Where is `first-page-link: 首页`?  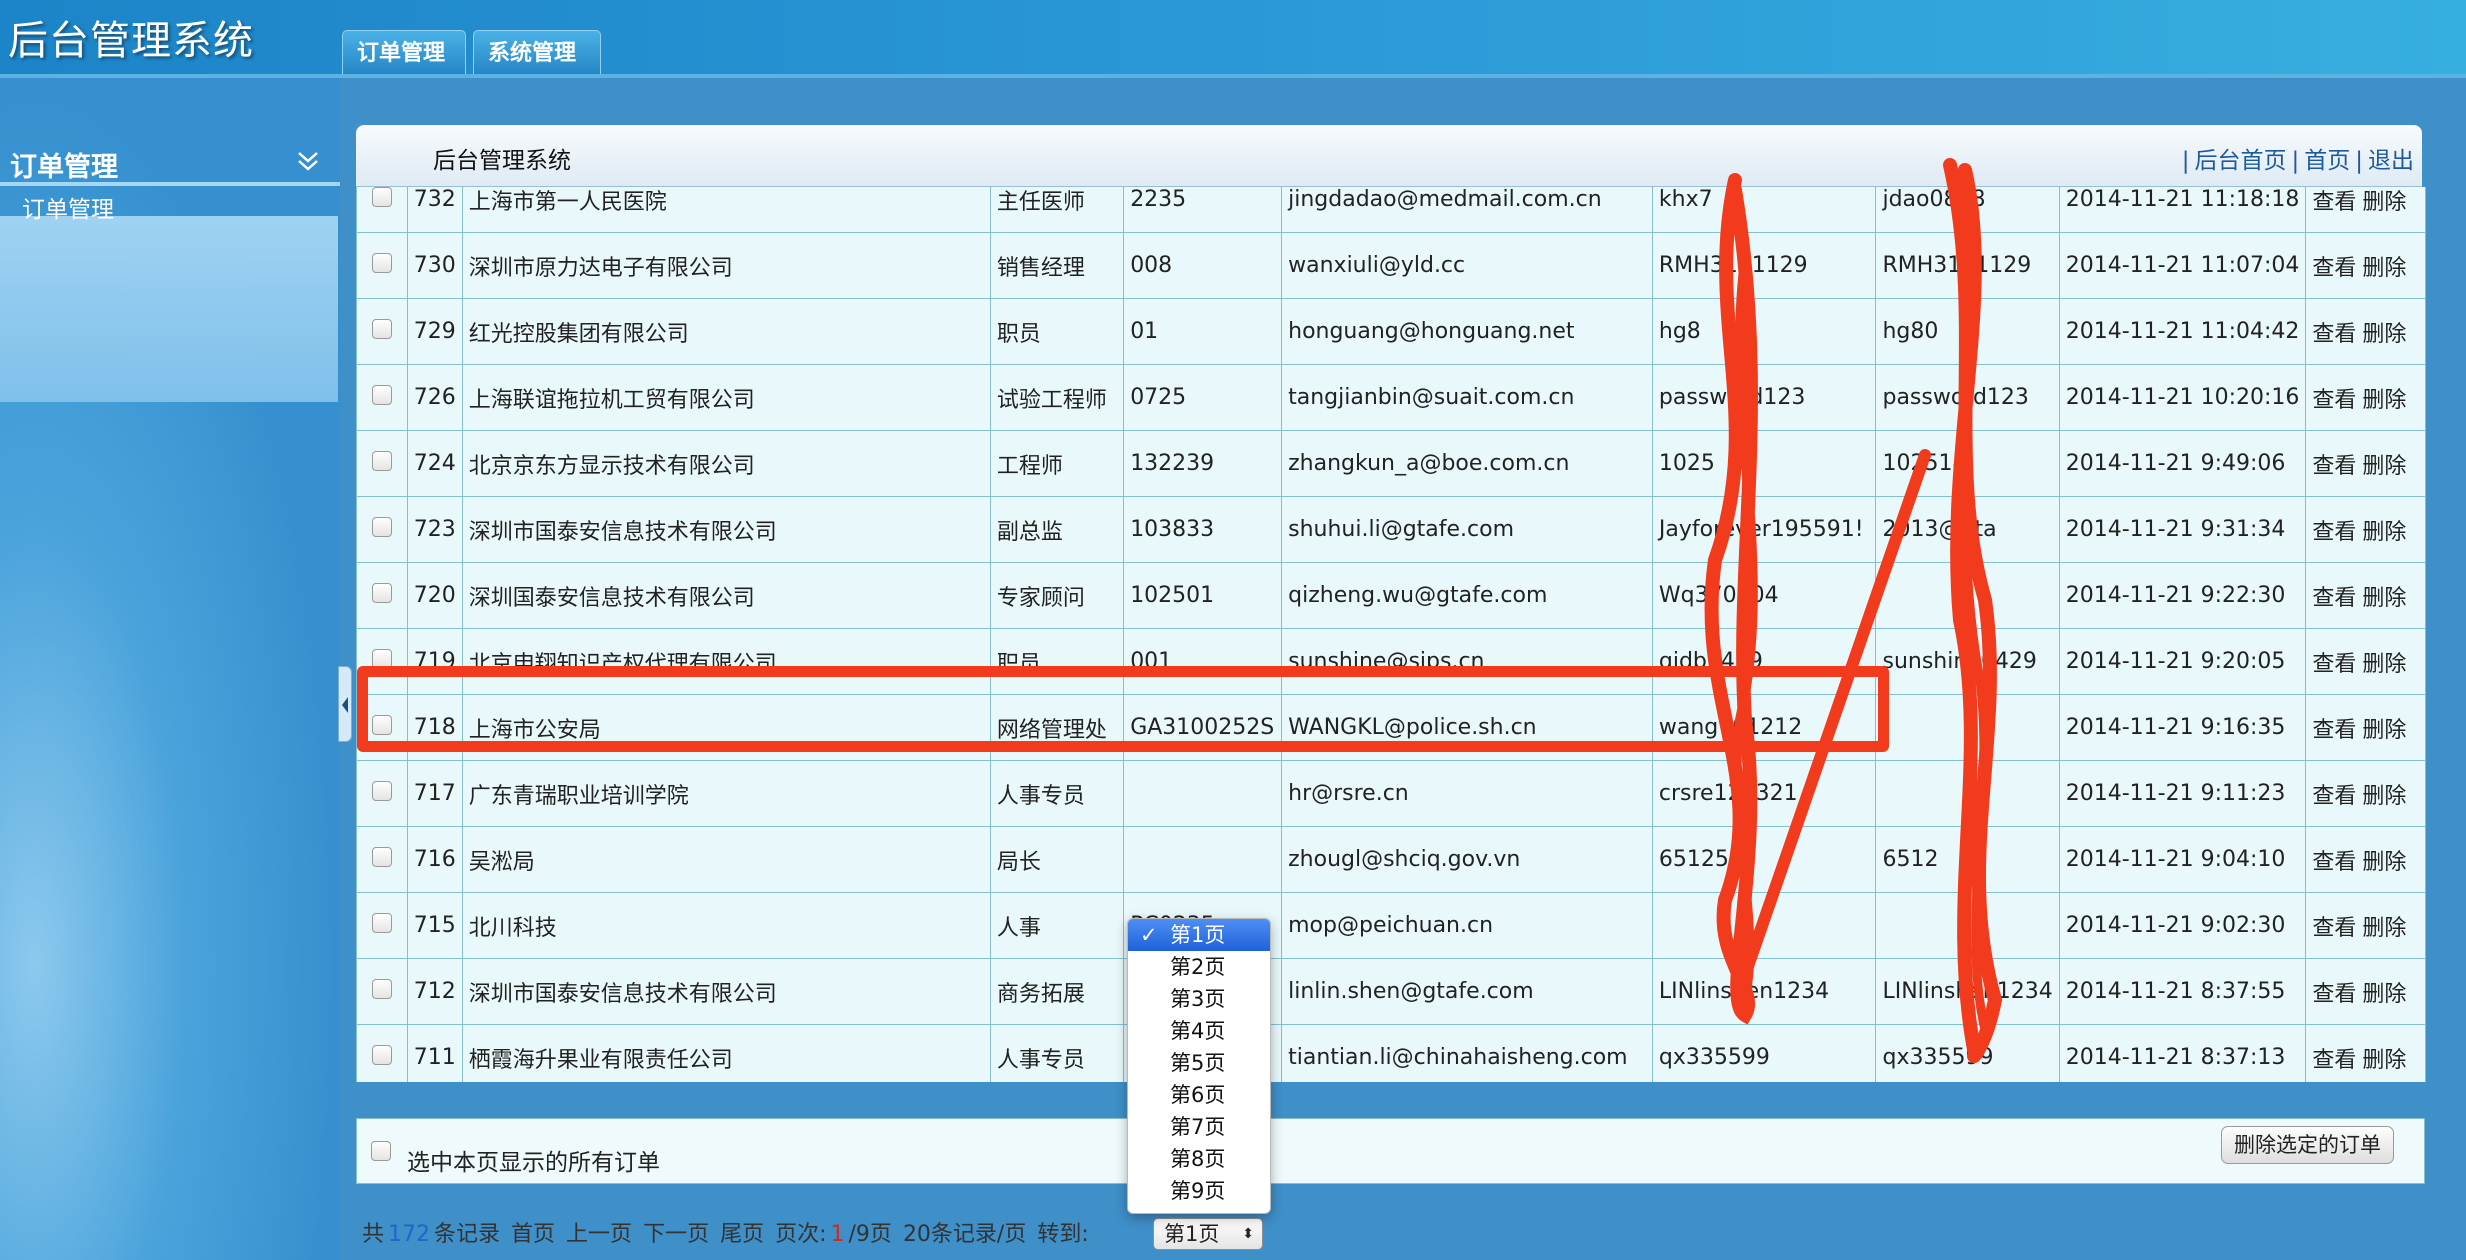 first-page-link: 首页 is located at coordinates (533, 1234).